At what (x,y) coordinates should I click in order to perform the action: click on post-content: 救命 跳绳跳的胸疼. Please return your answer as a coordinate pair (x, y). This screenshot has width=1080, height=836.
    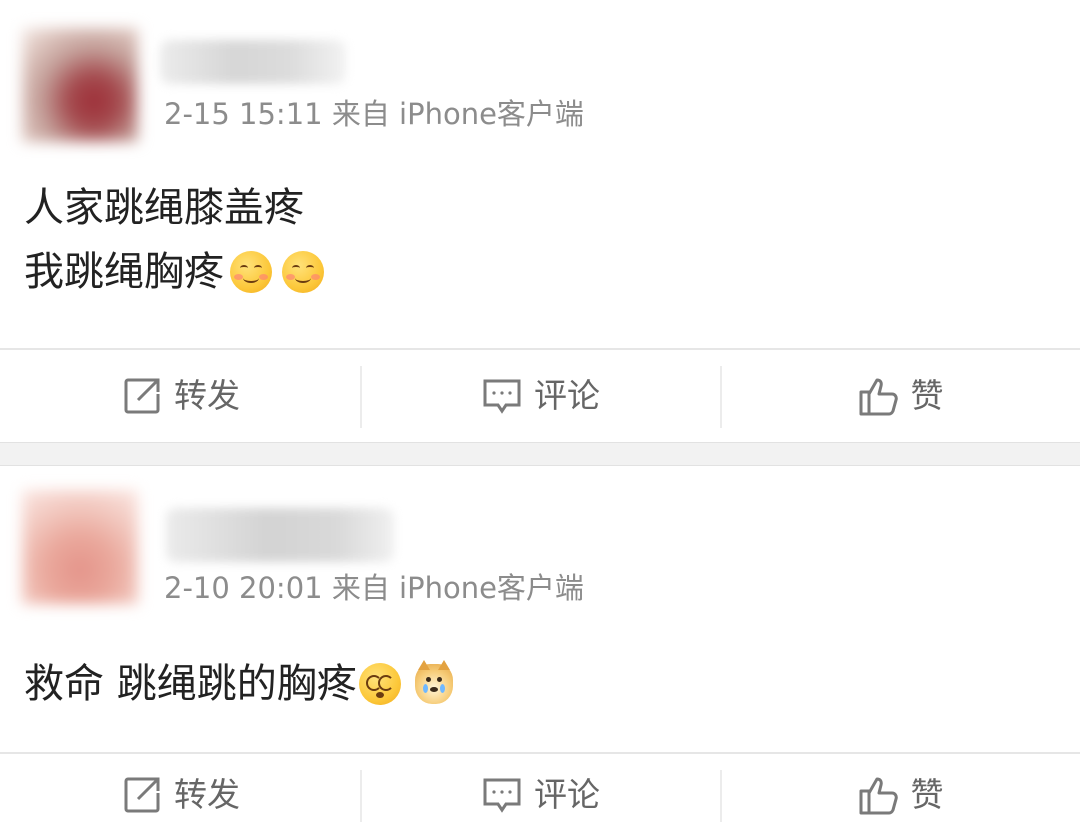
    Looking at the image, I should click on (238, 684).